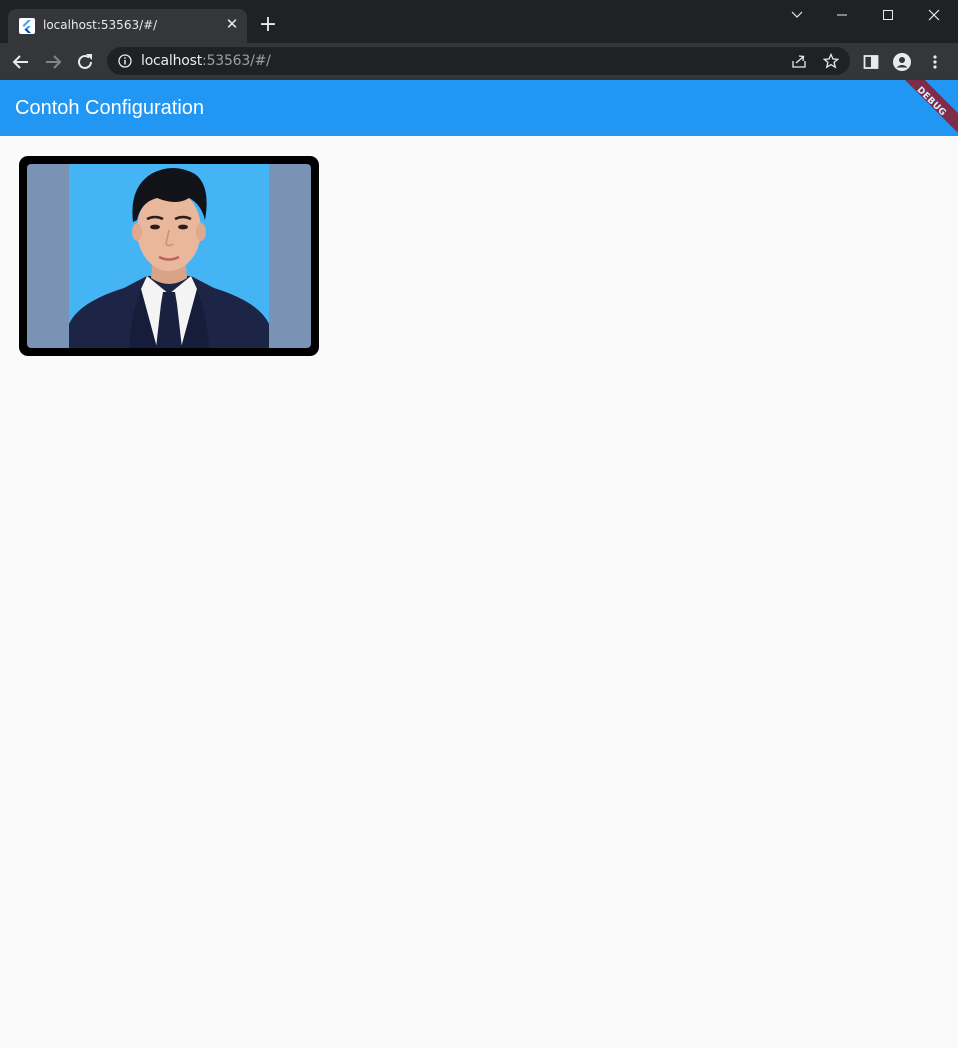 This screenshot has height=1048, width=958. Describe the element at coordinates (236, 61) in the screenshot. I see `url-path: :53563/#/` at that location.